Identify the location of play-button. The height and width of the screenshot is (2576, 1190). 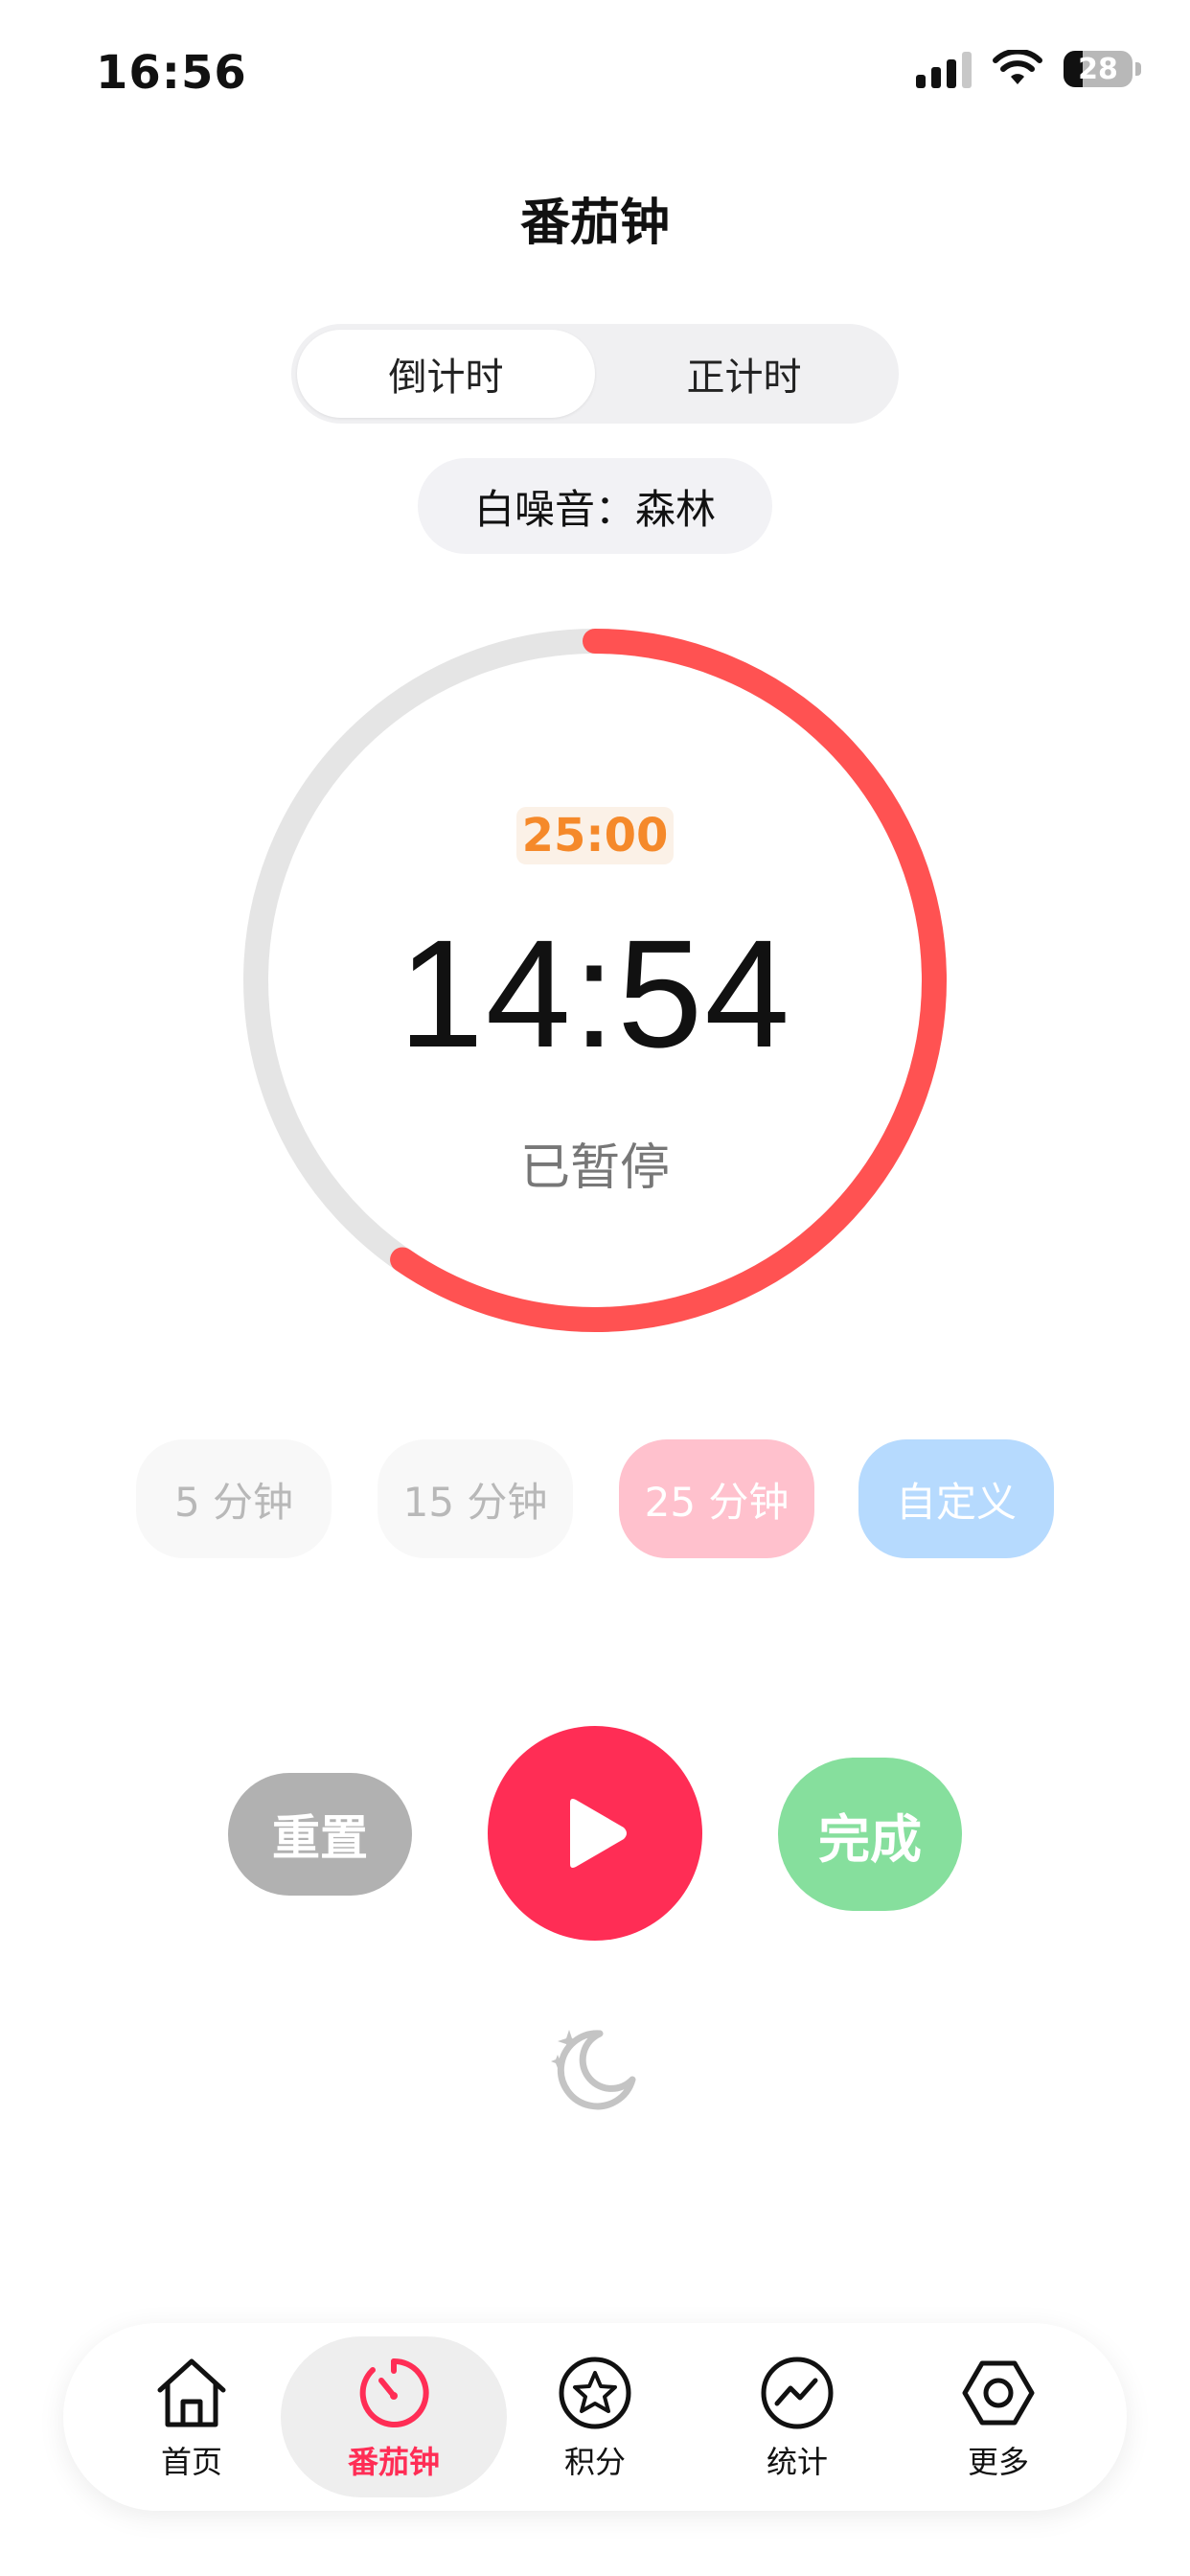
(595, 1833).